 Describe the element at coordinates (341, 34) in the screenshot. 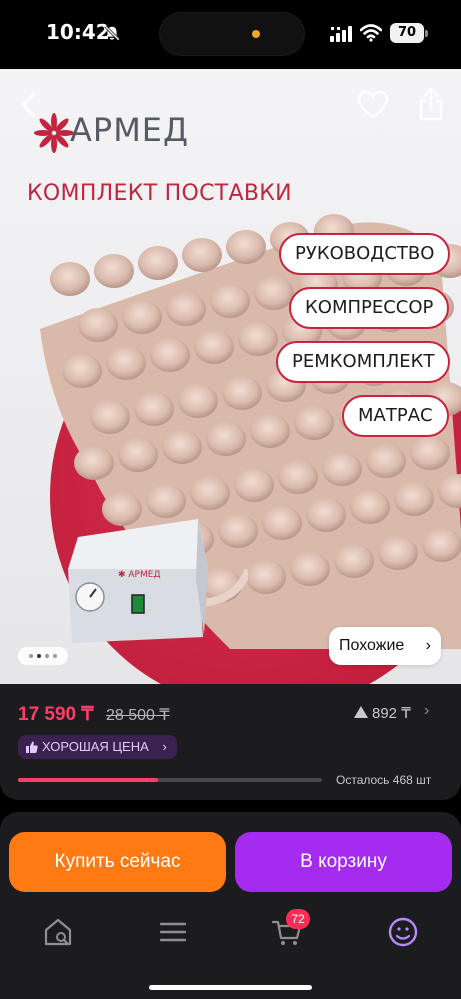

I see `cellular-signal-icon` at that location.